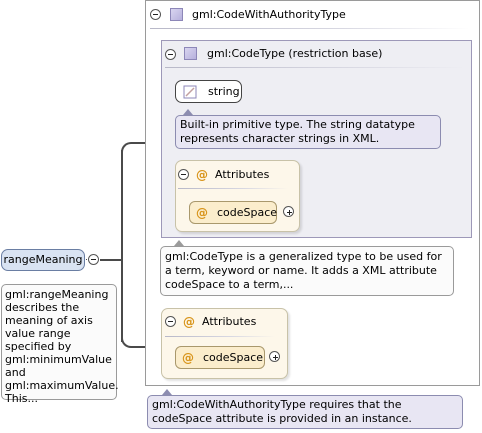 The image size is (482, 433). Describe the element at coordinates (295, 53) in the screenshot. I see `base-type-title: gml:CodeType (restriction base)` at that location.